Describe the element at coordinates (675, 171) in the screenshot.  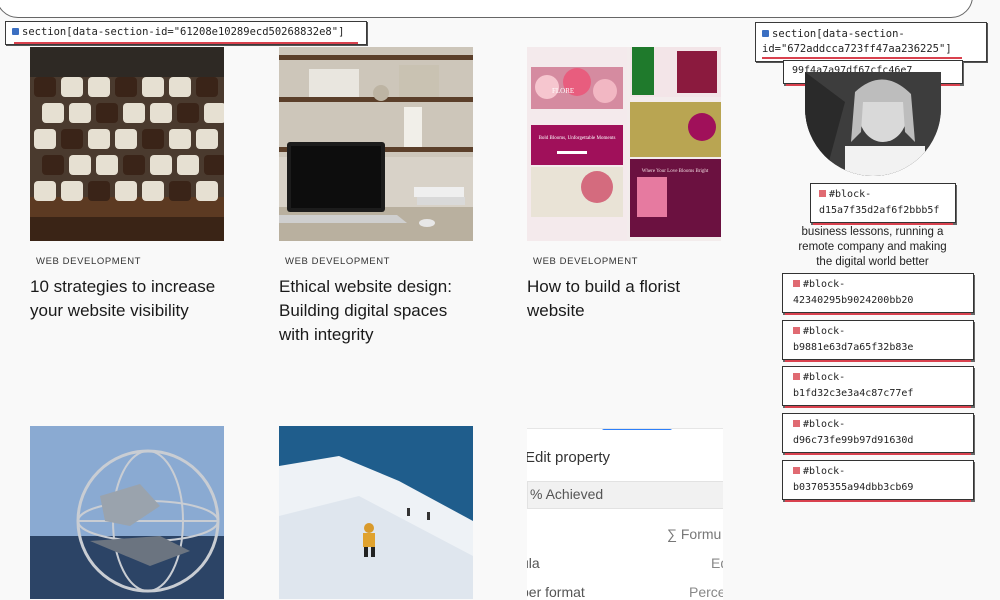
I see `florist-banner: Where Your Love Blooms Bright` at that location.